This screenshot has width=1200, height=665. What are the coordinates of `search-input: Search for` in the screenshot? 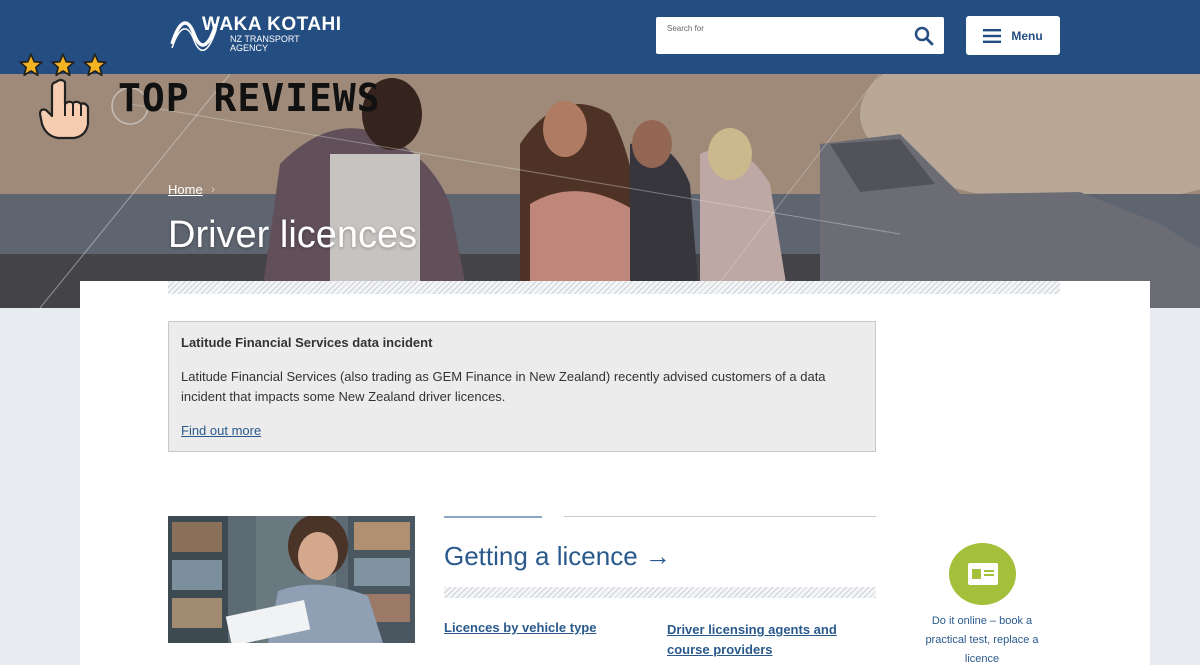 It's located at (800, 35).